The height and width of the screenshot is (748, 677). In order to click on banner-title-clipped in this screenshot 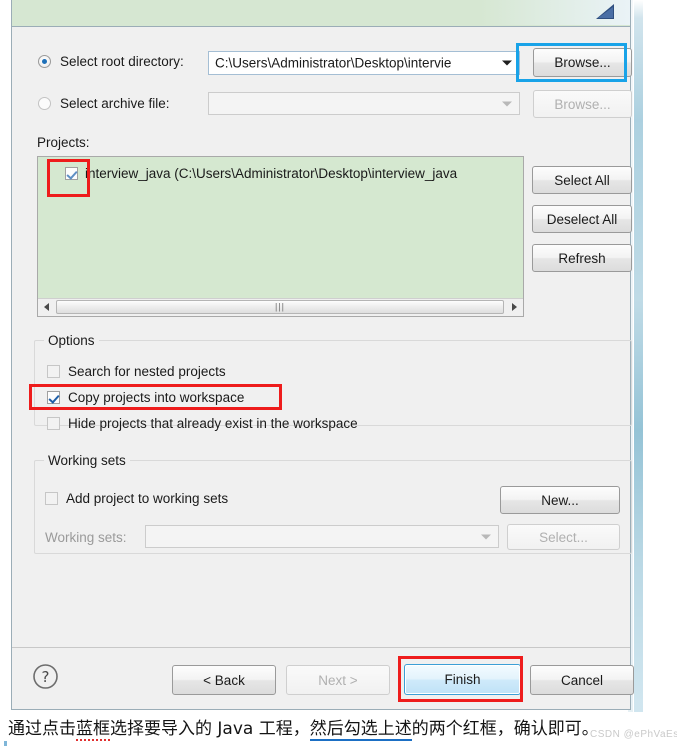, I will do `click(321, 1)`.